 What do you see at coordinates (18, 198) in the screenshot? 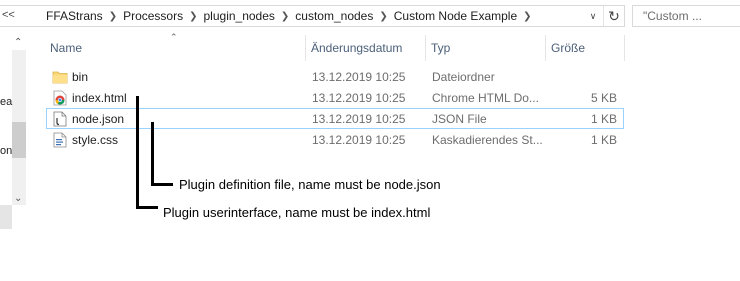
I see `scroll-down-icon: ⌄` at bounding box center [18, 198].